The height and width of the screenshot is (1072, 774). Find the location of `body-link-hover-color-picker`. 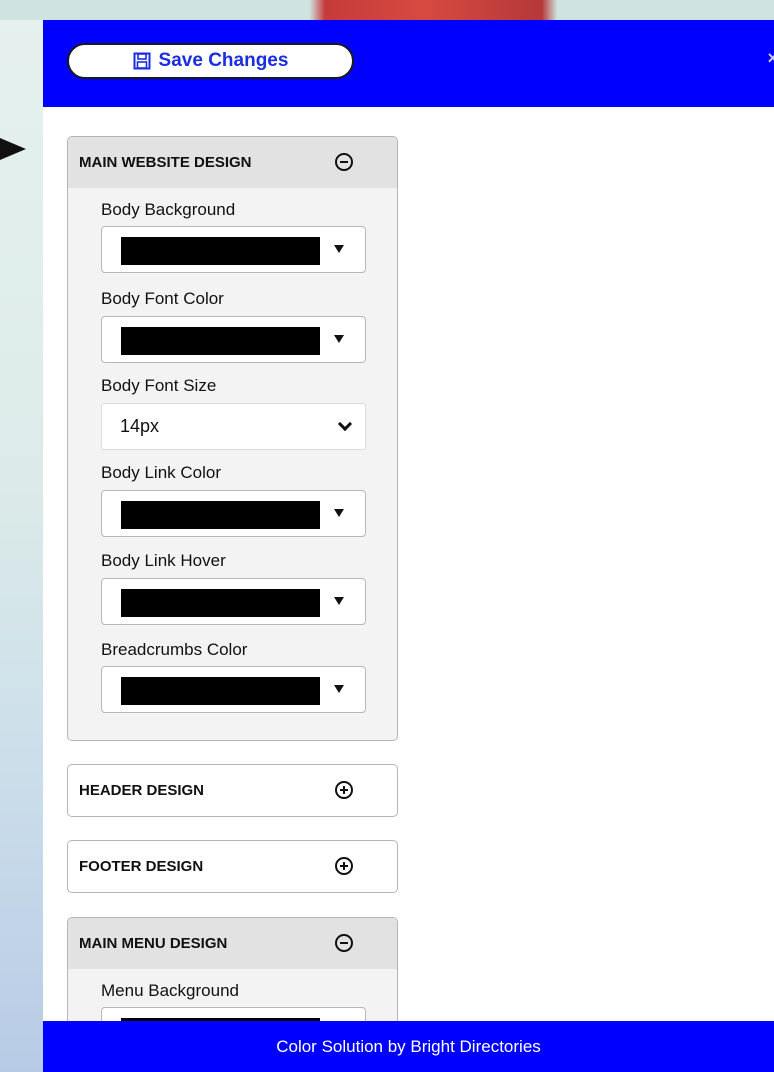

body-link-hover-color-picker is located at coordinates (233, 601).